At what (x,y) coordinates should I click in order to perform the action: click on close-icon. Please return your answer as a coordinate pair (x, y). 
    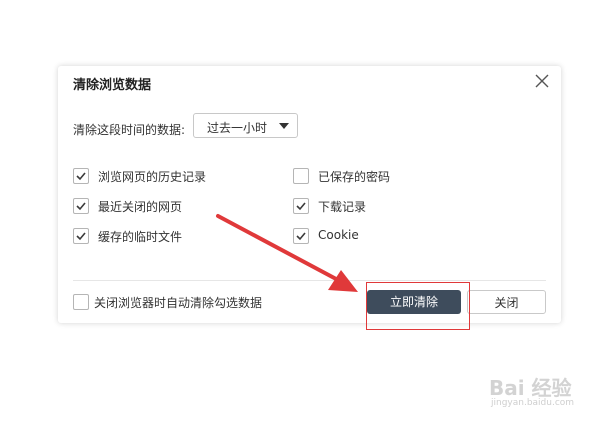
    Looking at the image, I should click on (542, 81).